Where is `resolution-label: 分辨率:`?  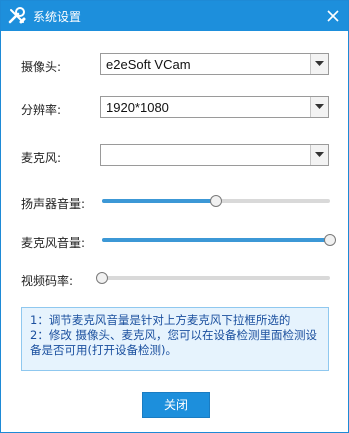
resolution-label: 分辨率: is located at coordinates (41, 110).